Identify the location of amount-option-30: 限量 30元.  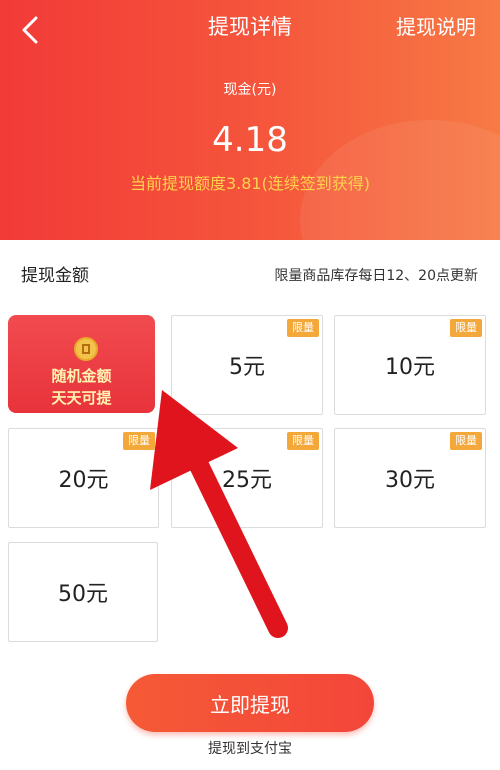
(410, 478).